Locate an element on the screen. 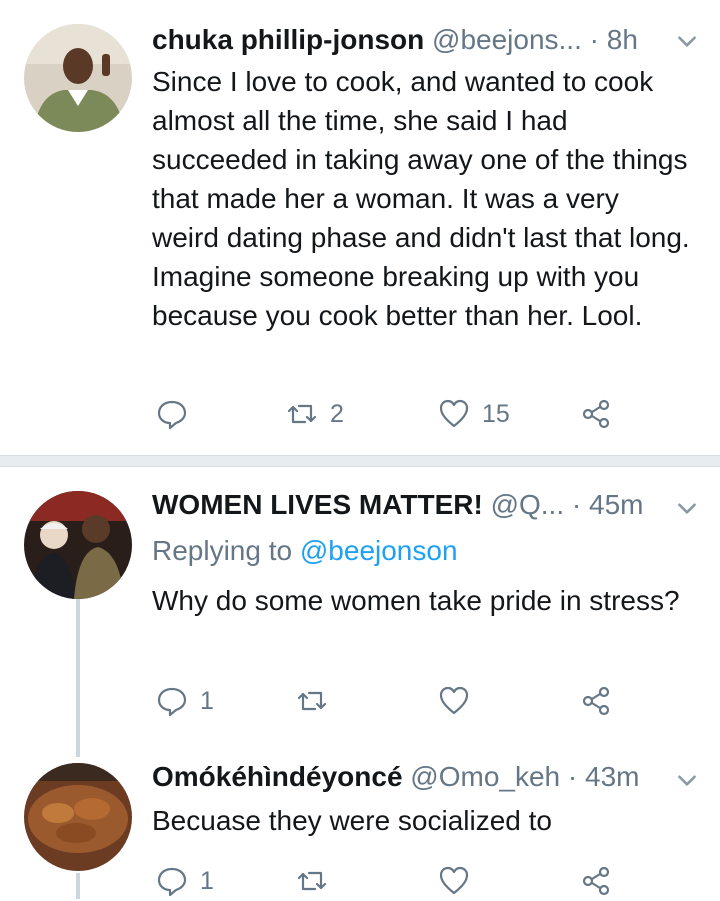 Image resolution: width=720 pixels, height=901 pixels. replying-to: Replying to @beejonson is located at coordinates (305, 550).